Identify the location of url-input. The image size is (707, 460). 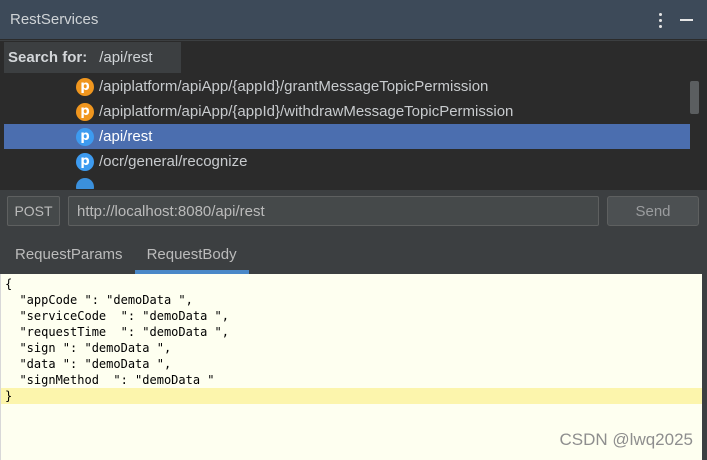
(333, 211).